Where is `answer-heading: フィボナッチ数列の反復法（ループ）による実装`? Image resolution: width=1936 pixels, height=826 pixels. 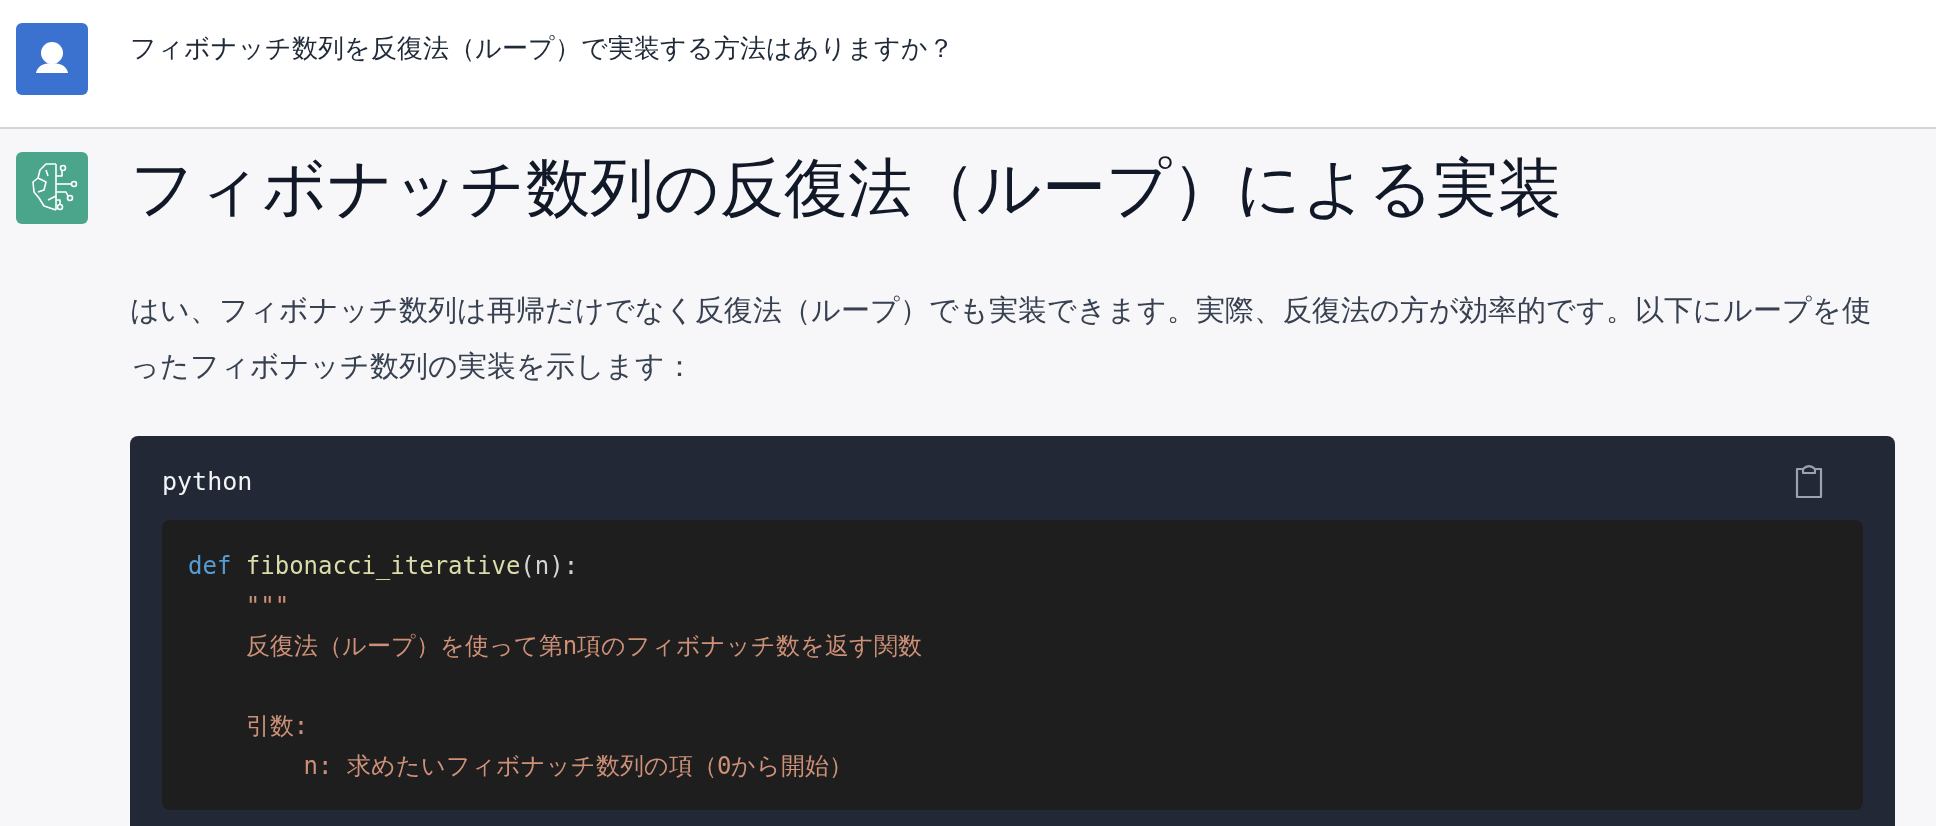
answer-heading: フィボナッチ数列の反復法（ループ）による実装 is located at coordinates (846, 188).